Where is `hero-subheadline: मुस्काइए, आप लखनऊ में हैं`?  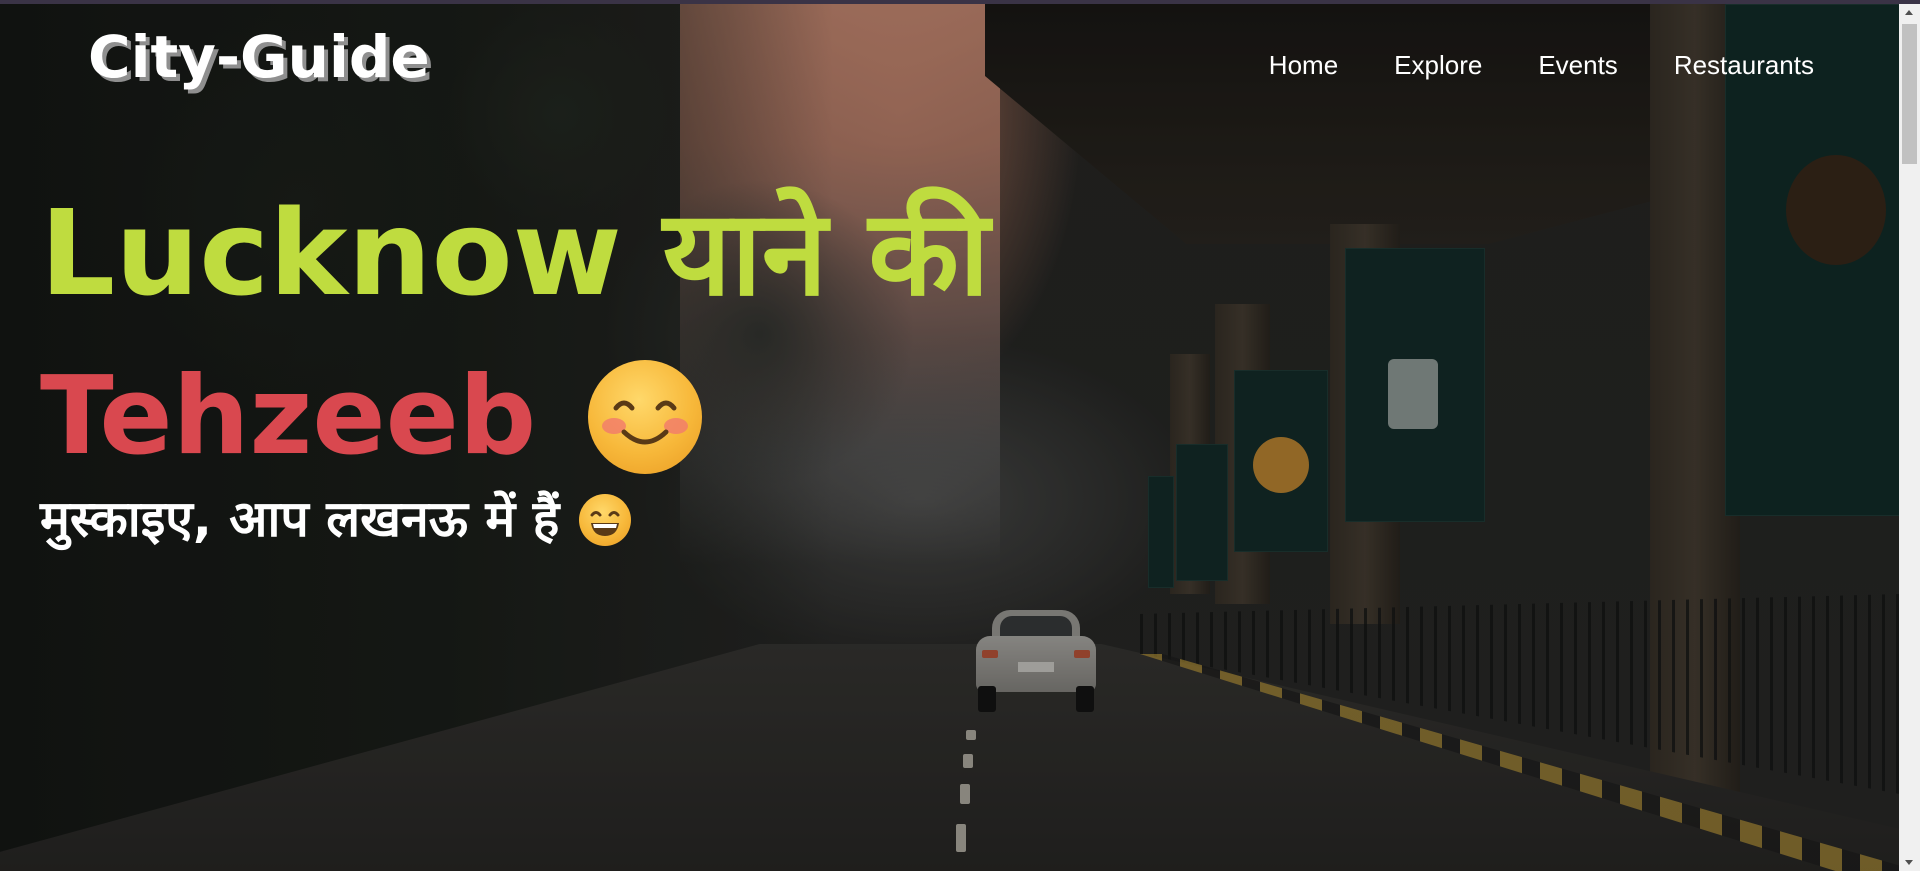 hero-subheadline: मुस्काइए, आप लखनऊ में हैं is located at coordinates (336, 519).